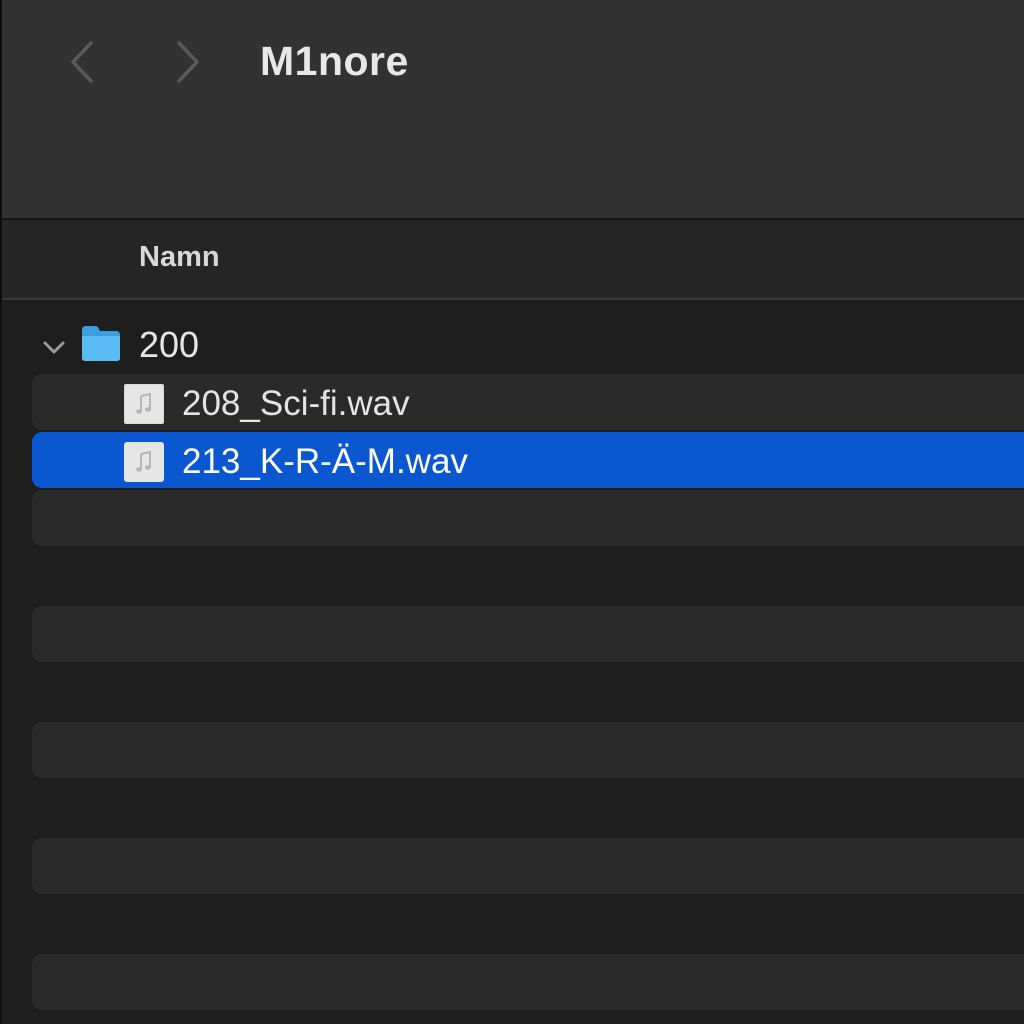 The image size is (1024, 1024). I want to click on forward-button, so click(188, 62).